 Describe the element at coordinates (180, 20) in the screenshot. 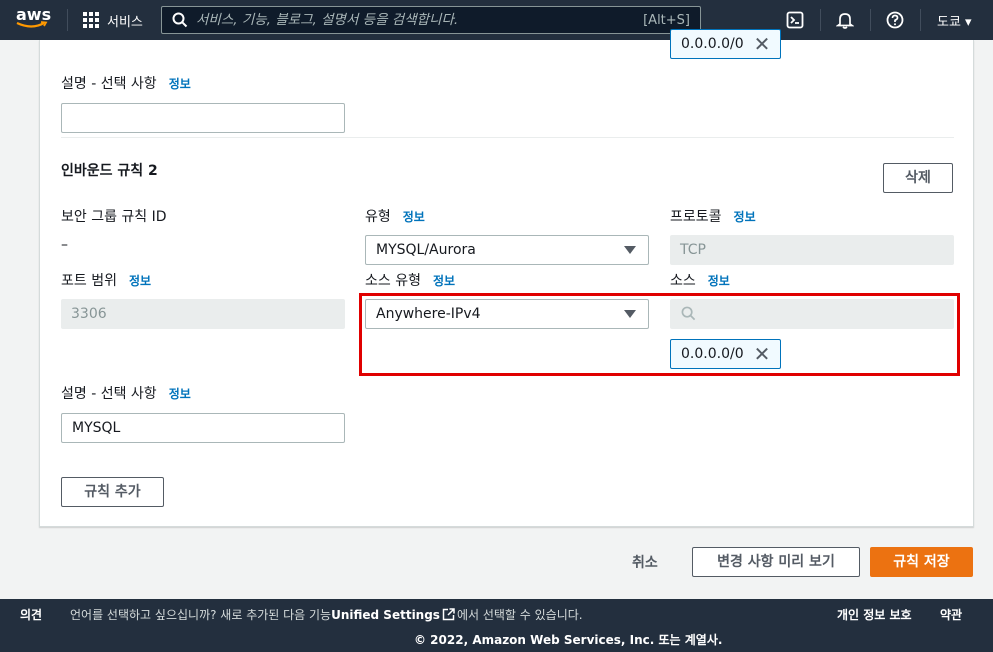

I see `search-icon` at that location.